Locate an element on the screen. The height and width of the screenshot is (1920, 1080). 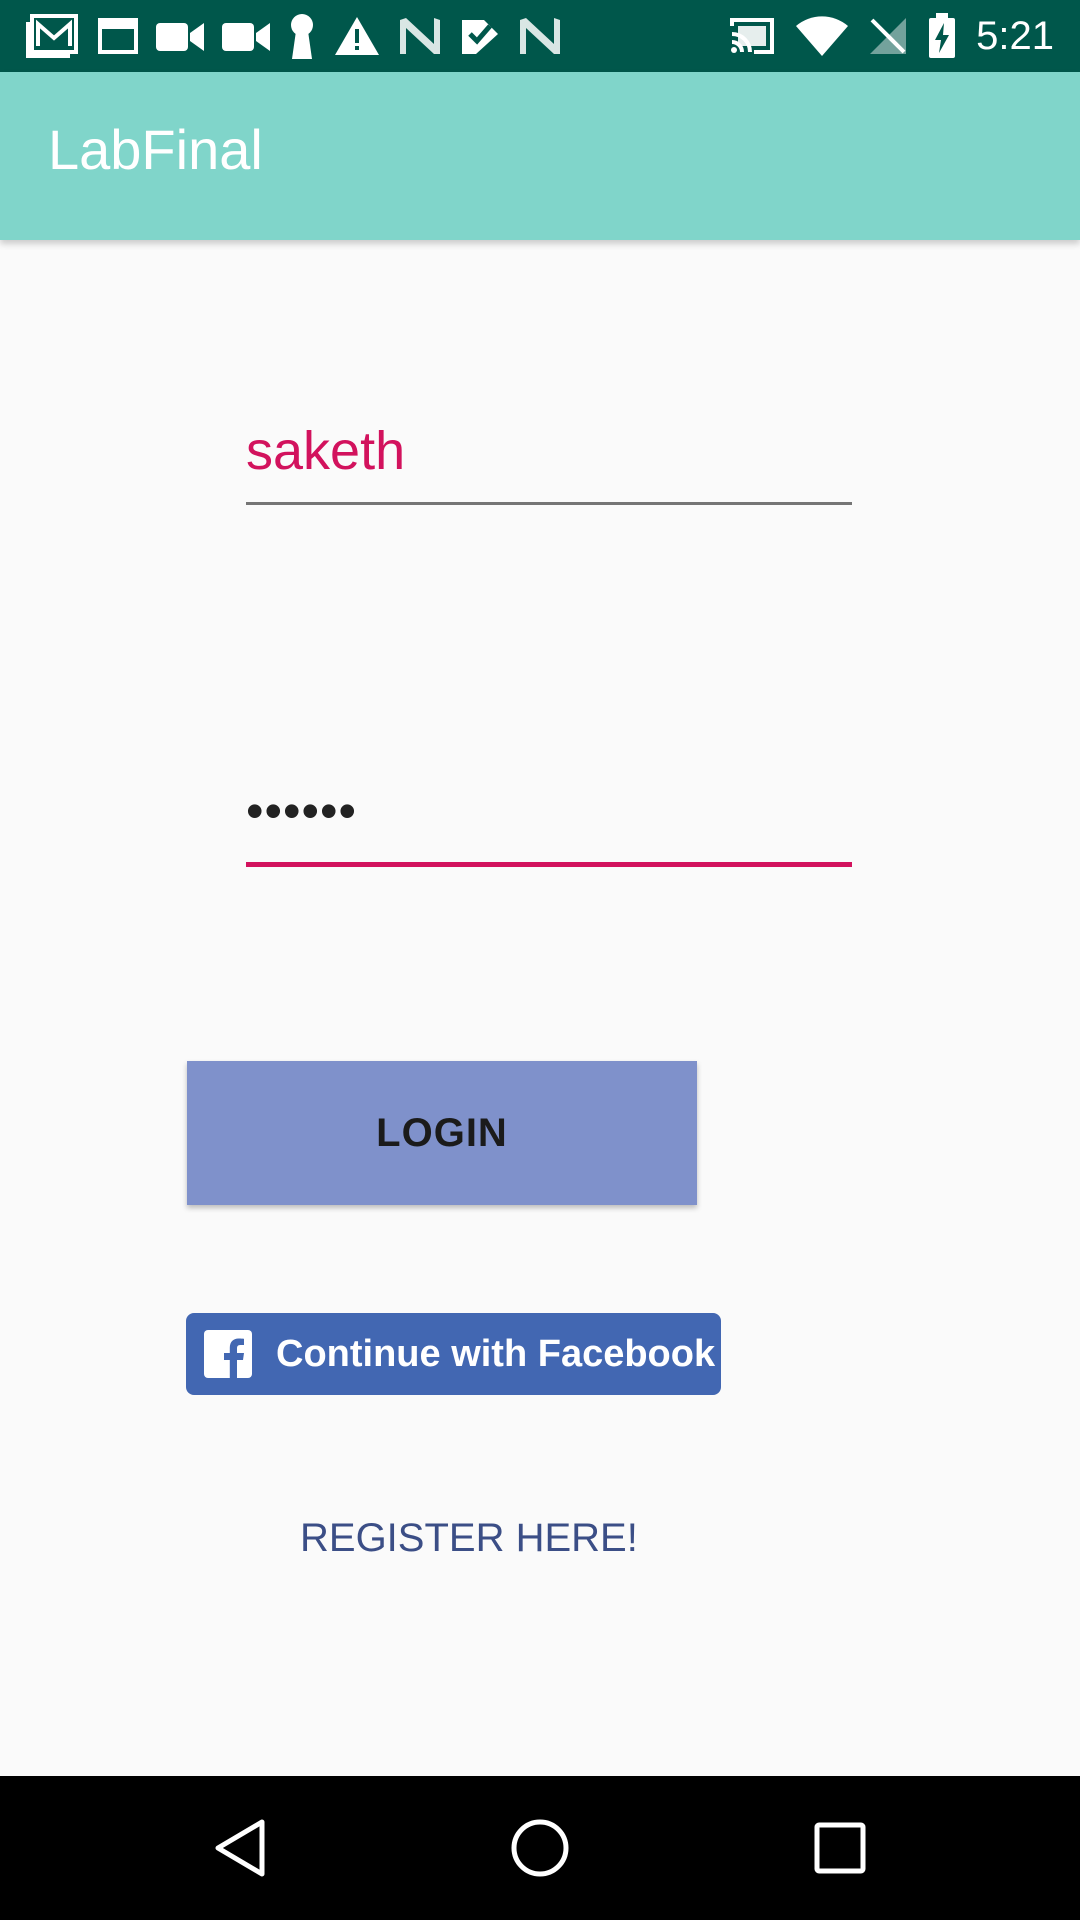
recents-button is located at coordinates (840, 1848).